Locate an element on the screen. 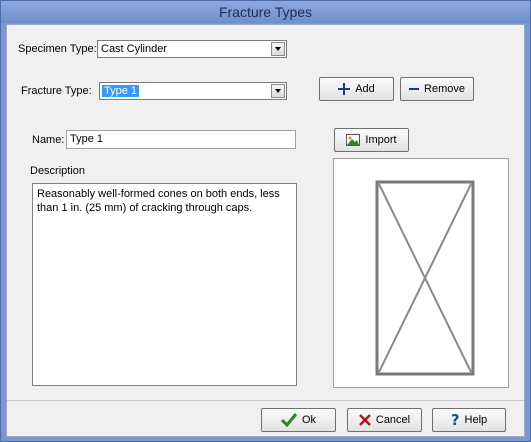  footer-divider is located at coordinates (265, 400).